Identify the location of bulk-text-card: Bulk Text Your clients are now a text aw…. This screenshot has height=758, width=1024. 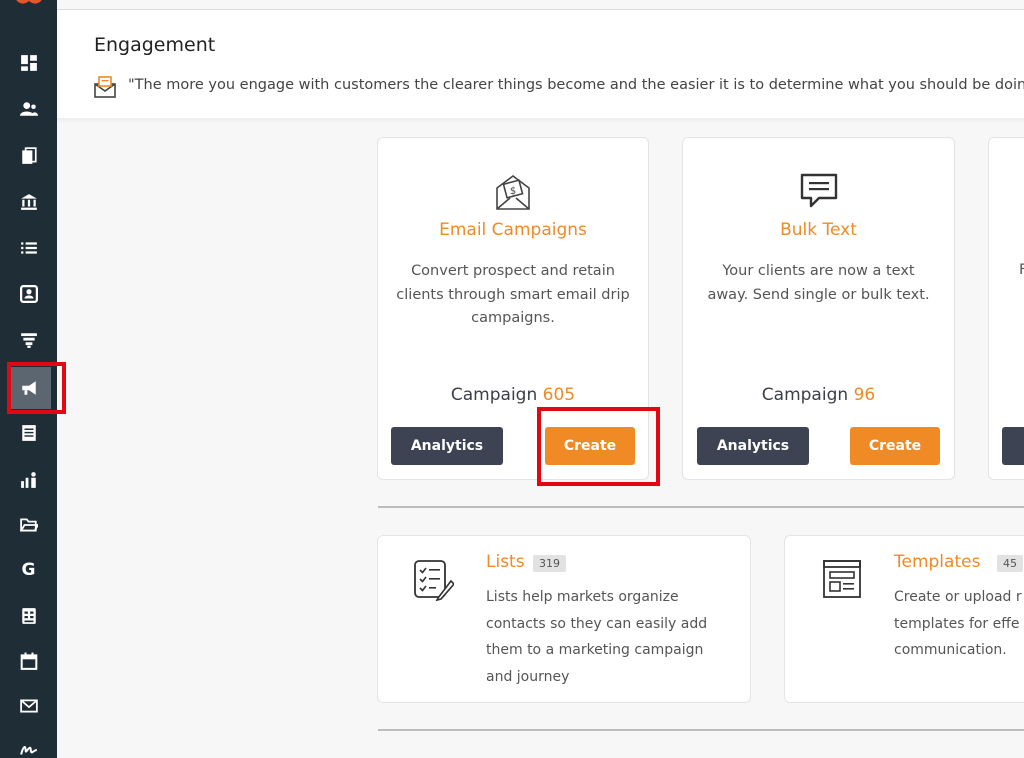
(818, 308).